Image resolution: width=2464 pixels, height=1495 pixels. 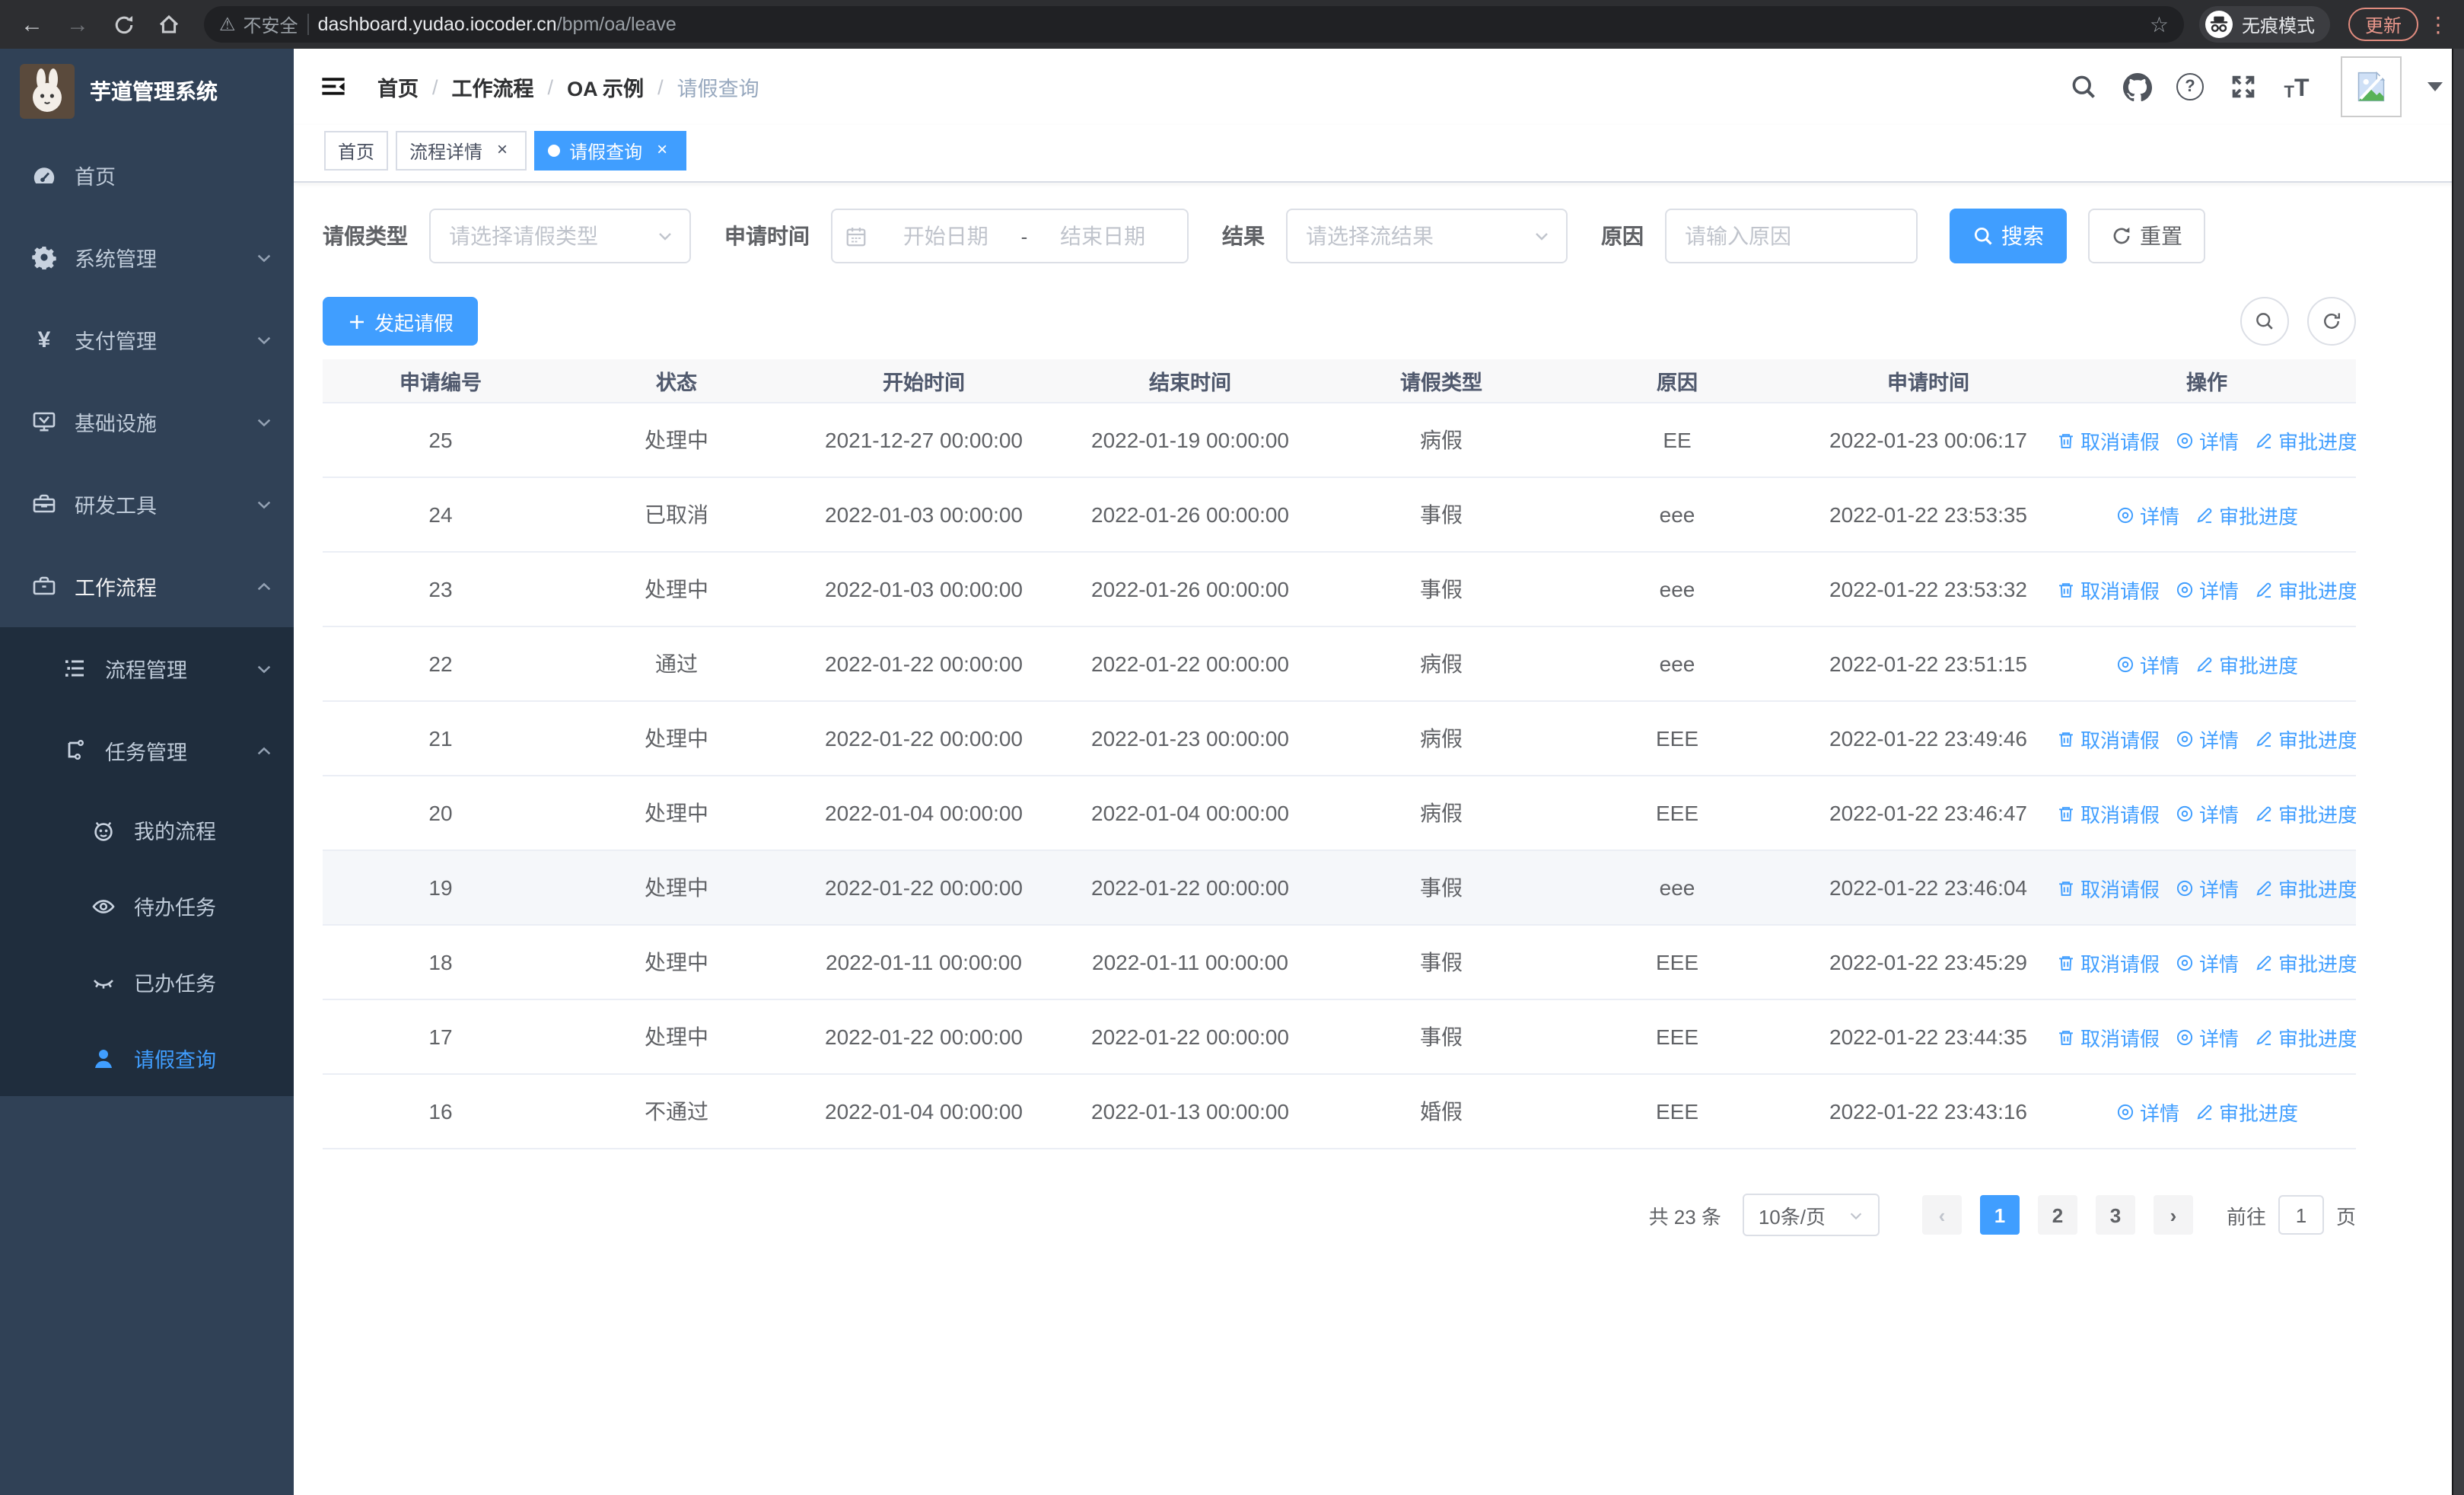 I want to click on page-scrollbar, so click(x=2458, y=772).